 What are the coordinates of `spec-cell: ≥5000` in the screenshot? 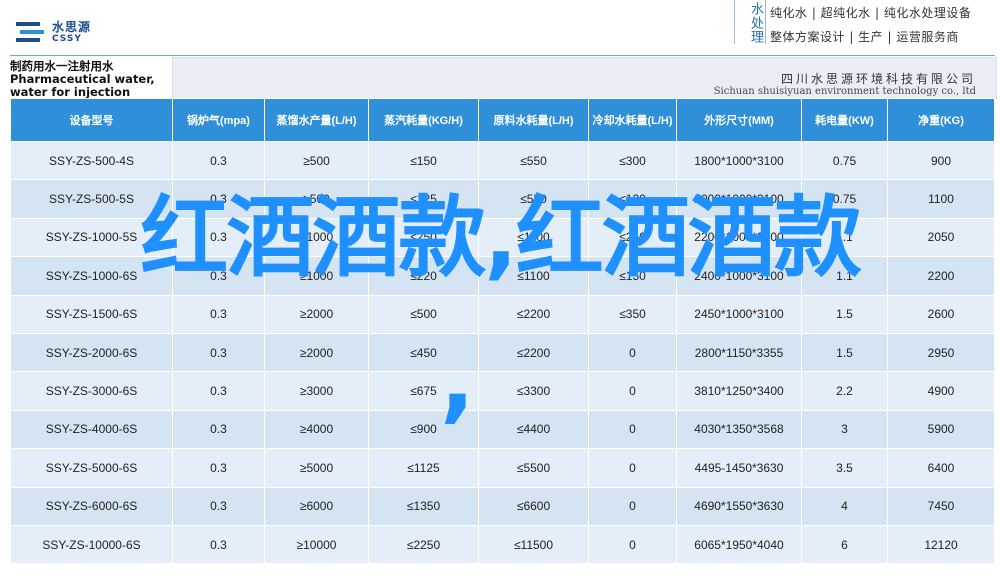 It's located at (316, 468).